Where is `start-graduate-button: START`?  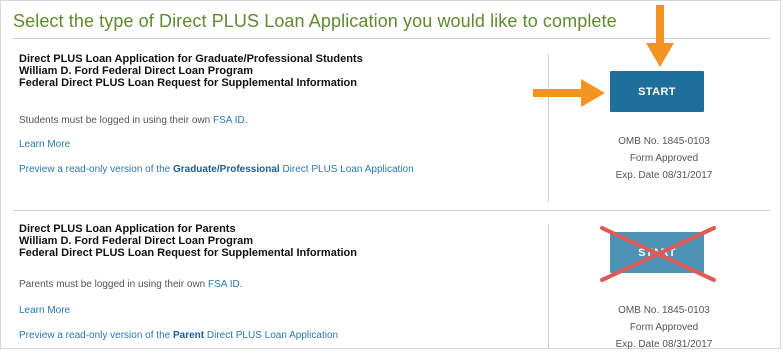 start-graduate-button: START is located at coordinates (657, 91).